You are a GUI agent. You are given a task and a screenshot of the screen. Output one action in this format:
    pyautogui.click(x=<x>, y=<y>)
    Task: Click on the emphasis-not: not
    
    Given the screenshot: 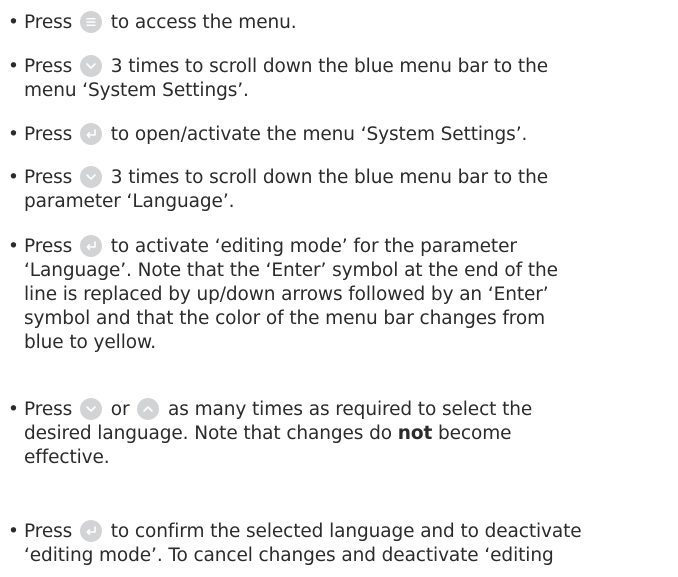 What is the action you would take?
    pyautogui.click(x=415, y=433)
    